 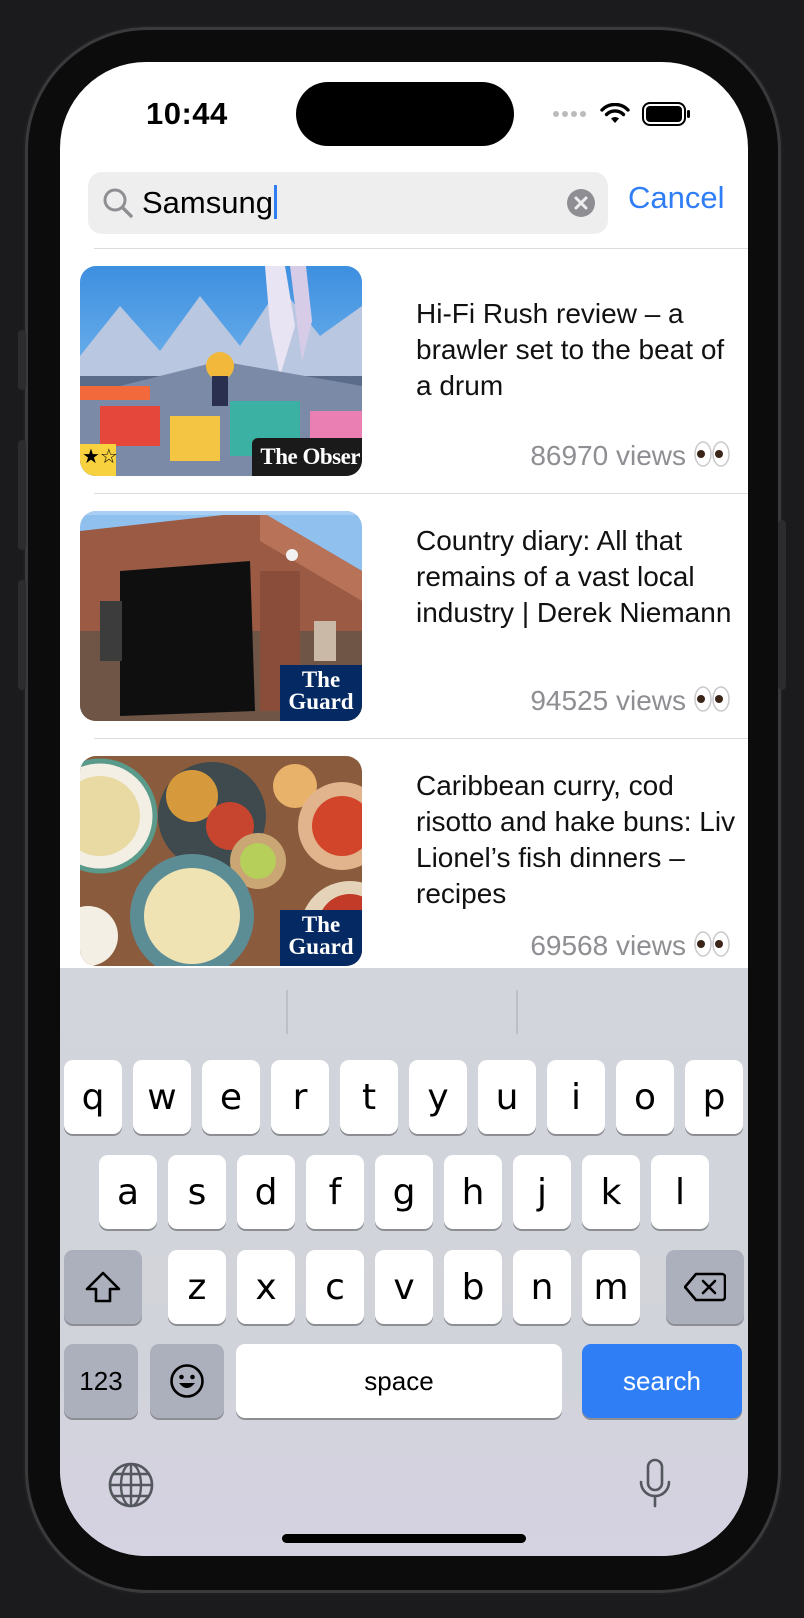 I want to click on key-b: b, so click(x=473, y=1287).